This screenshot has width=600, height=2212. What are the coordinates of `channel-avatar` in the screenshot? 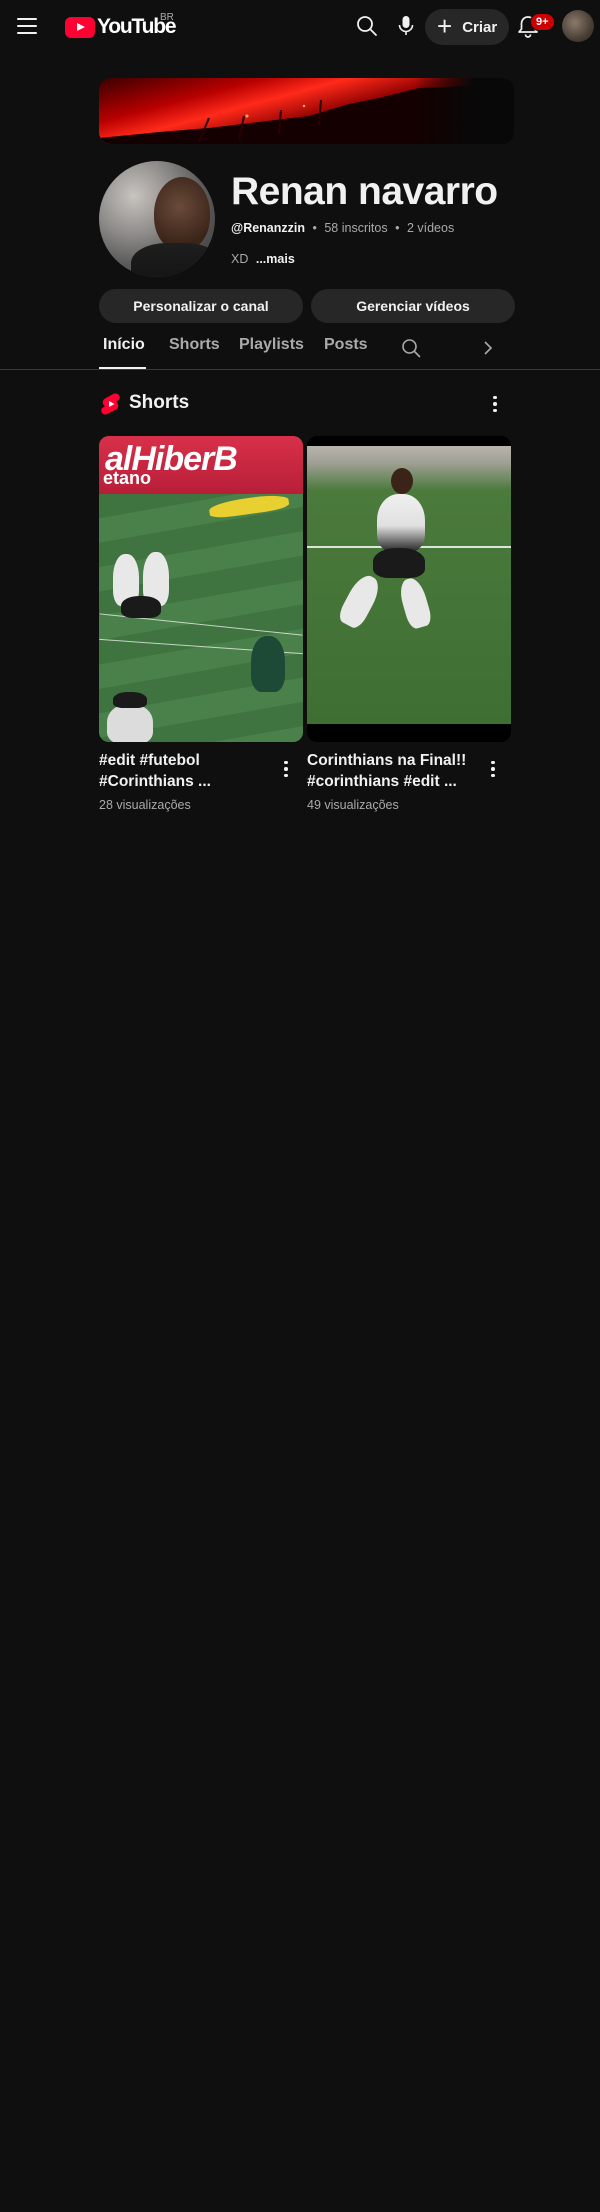 It's located at (157, 219).